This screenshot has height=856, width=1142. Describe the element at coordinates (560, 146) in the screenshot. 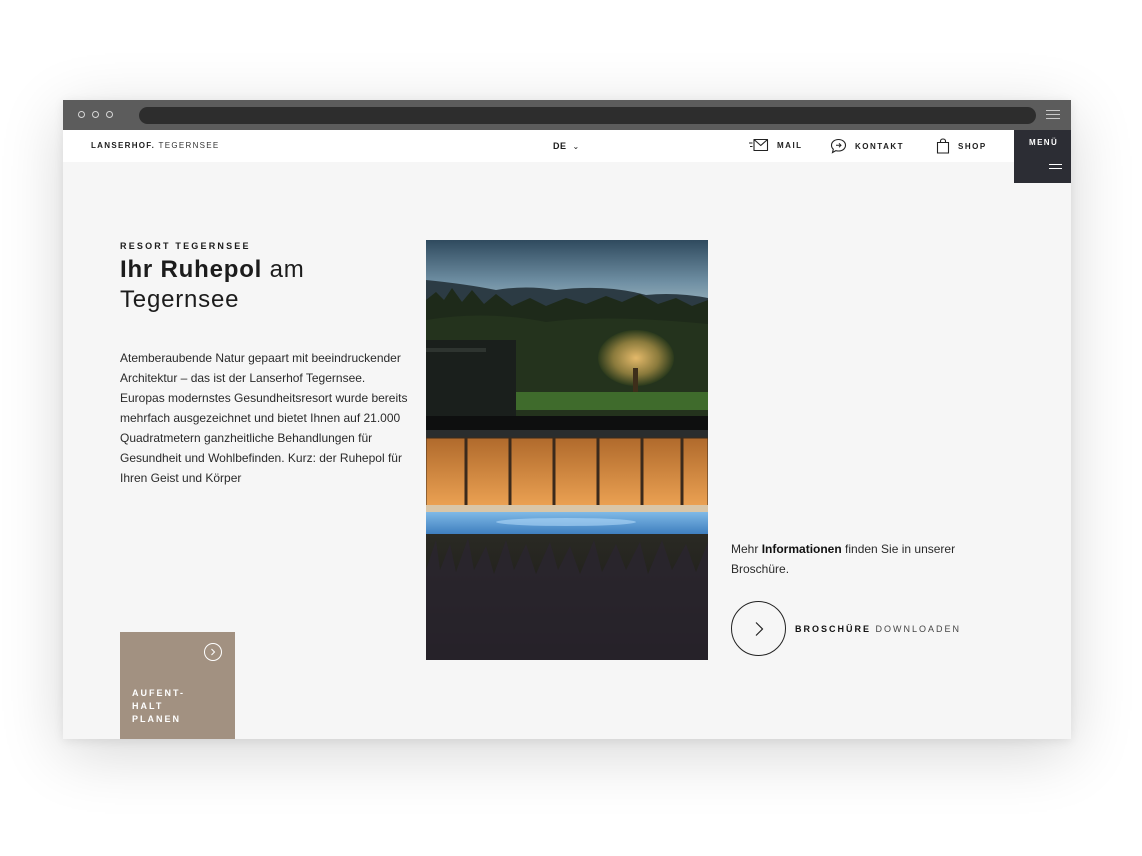

I see `language-label: DE` at that location.